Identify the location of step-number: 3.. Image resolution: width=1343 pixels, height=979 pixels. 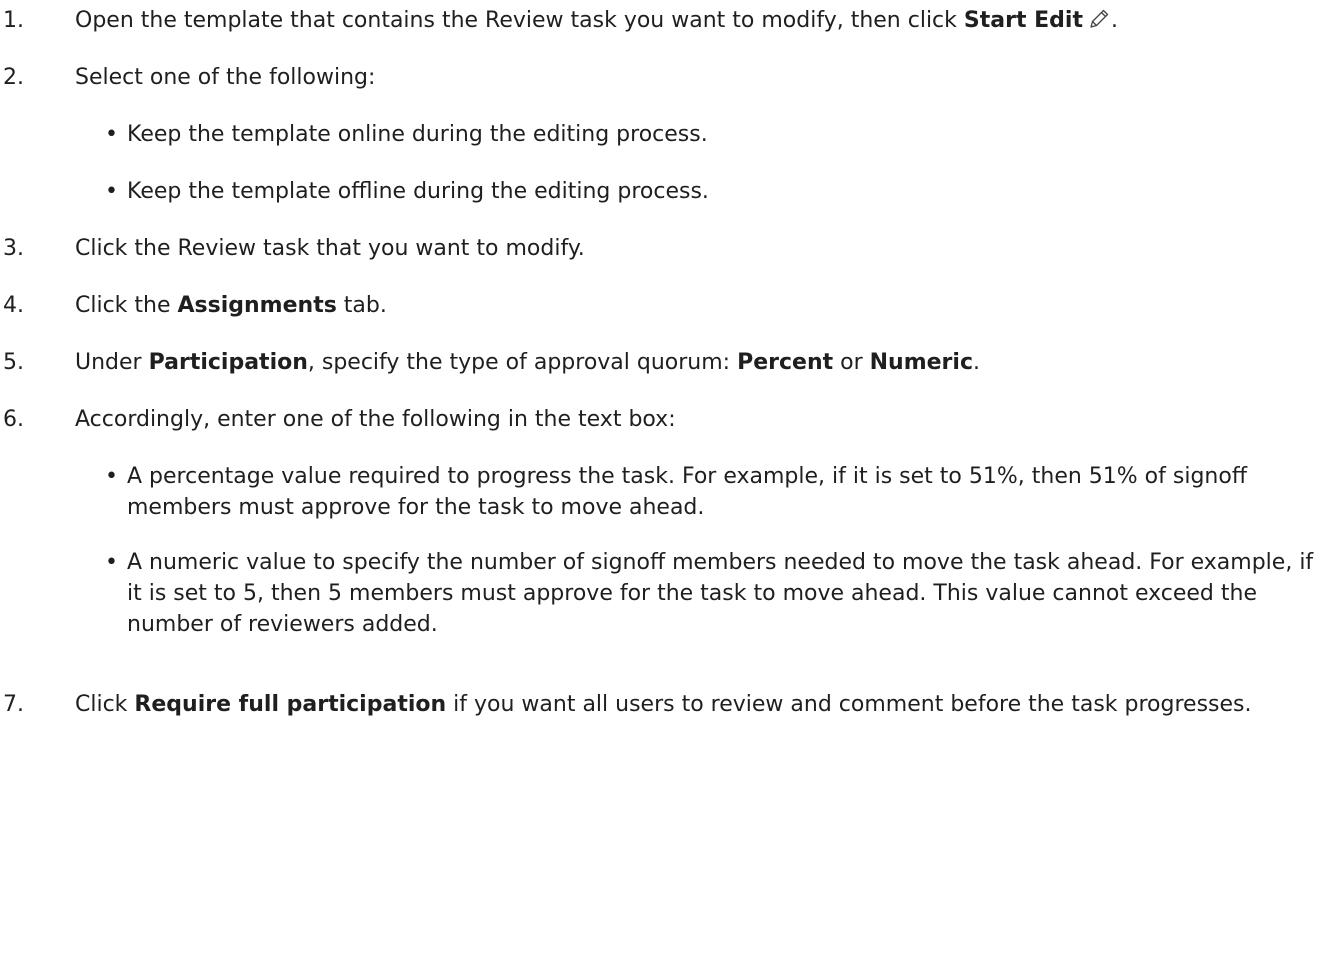
(13, 248).